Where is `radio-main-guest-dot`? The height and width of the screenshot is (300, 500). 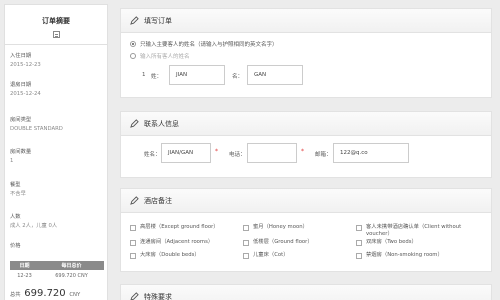 radio-main-guest-dot is located at coordinates (133, 44).